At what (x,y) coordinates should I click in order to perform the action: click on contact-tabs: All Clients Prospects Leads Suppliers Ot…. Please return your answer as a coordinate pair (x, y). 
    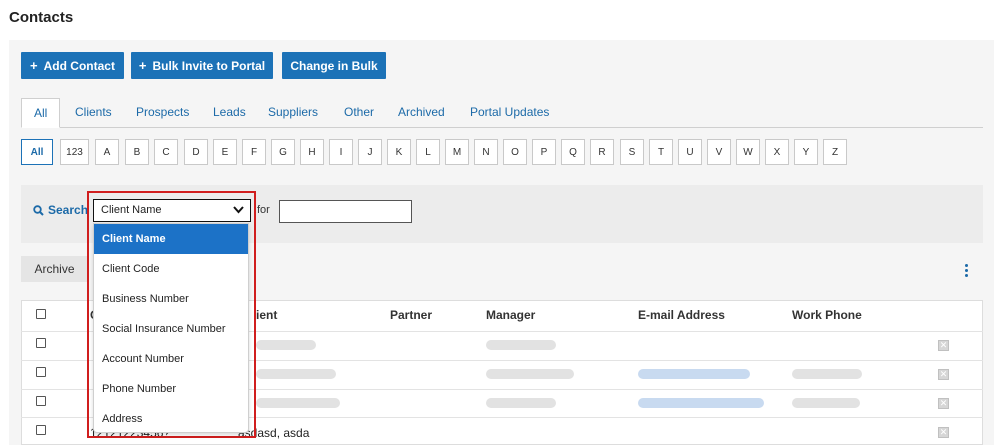
    Looking at the image, I should click on (502, 113).